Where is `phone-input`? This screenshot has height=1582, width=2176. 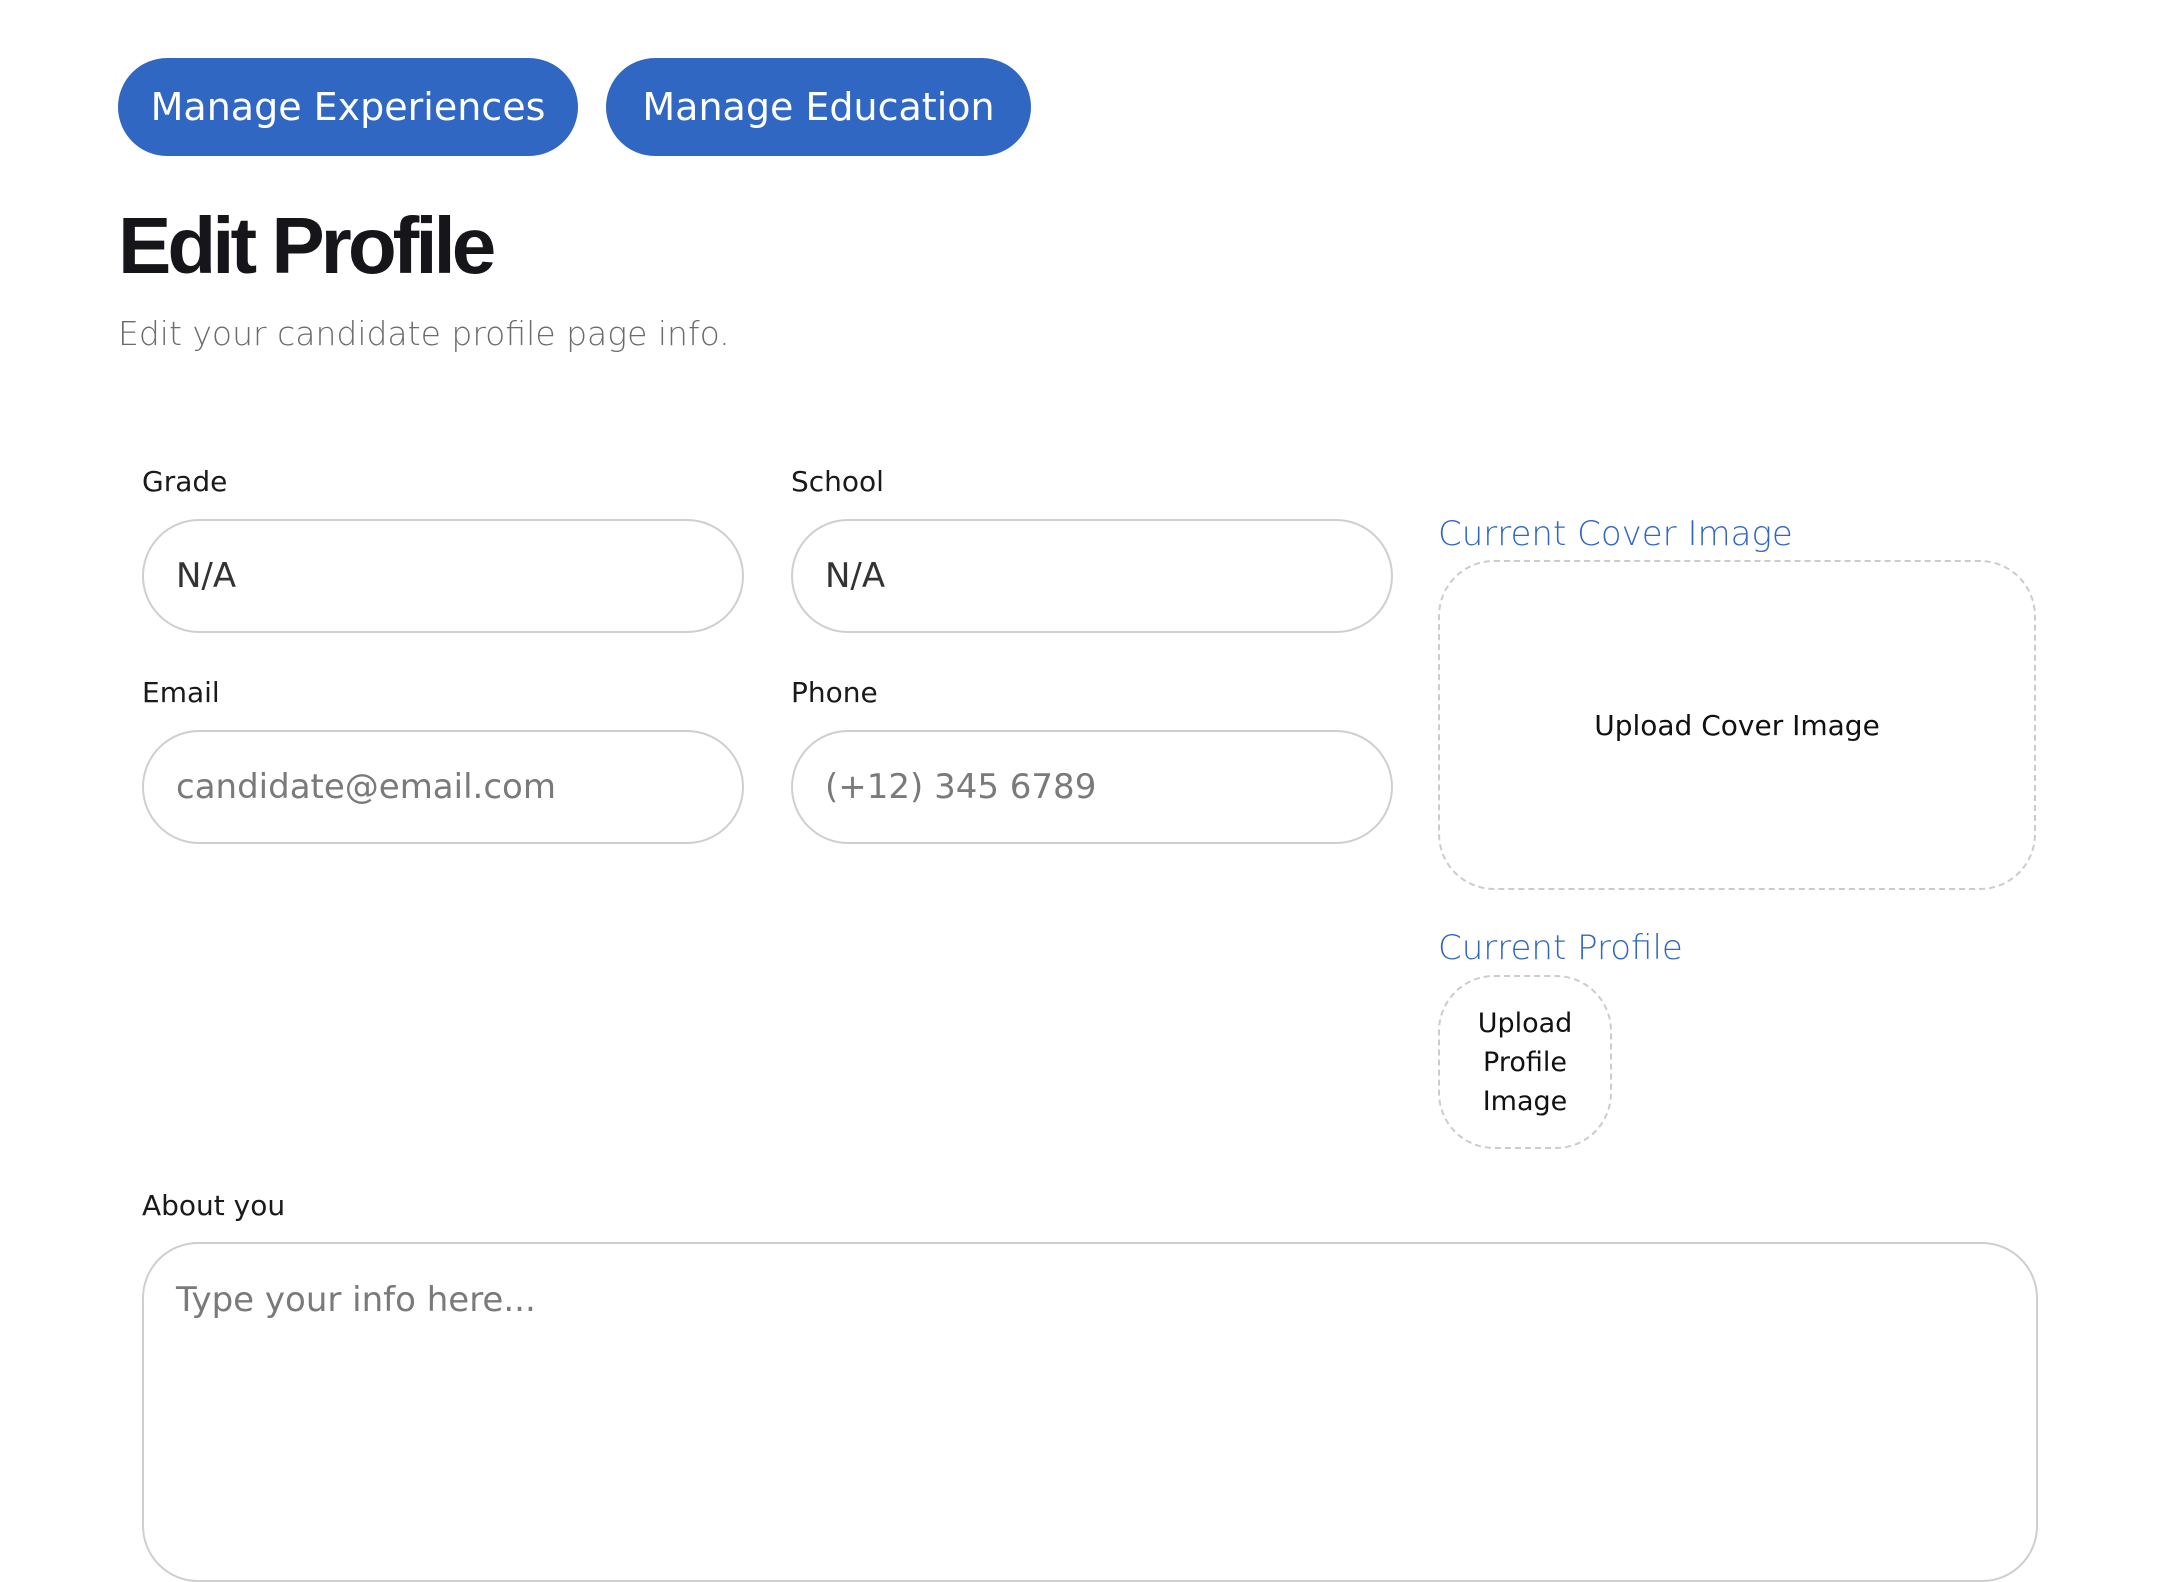
phone-input is located at coordinates (1092, 787).